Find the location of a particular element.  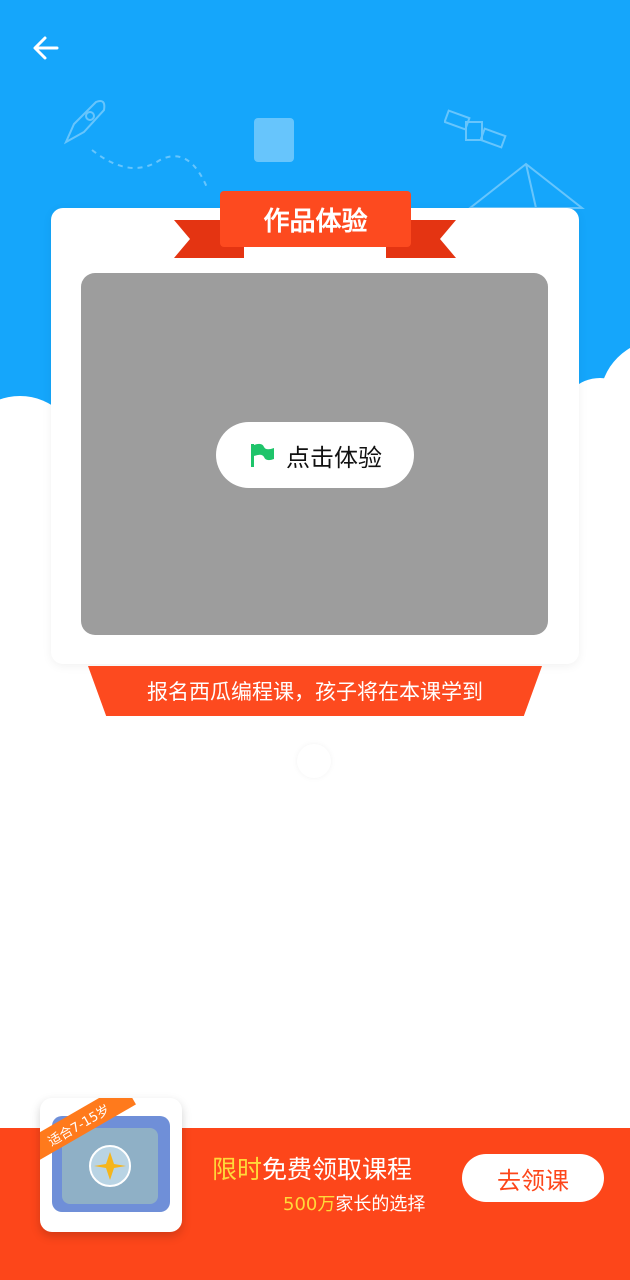

back-button is located at coordinates (46, 48).